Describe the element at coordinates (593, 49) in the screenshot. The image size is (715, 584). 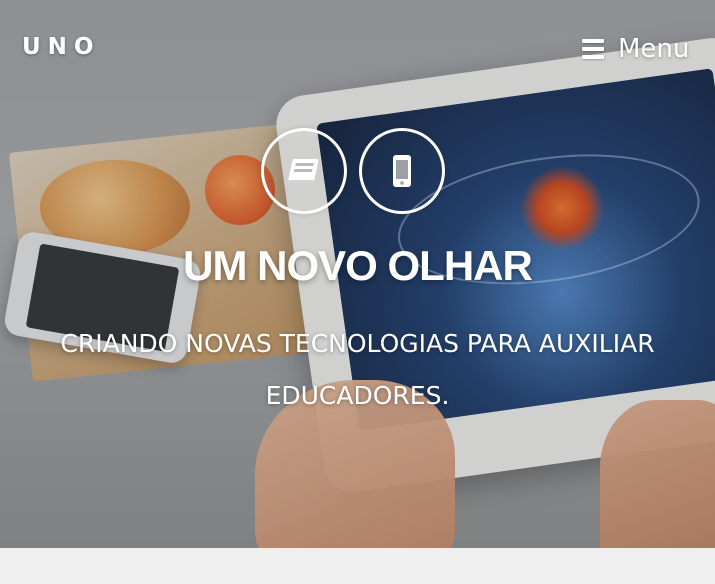
I see `hamburger-icon` at that location.